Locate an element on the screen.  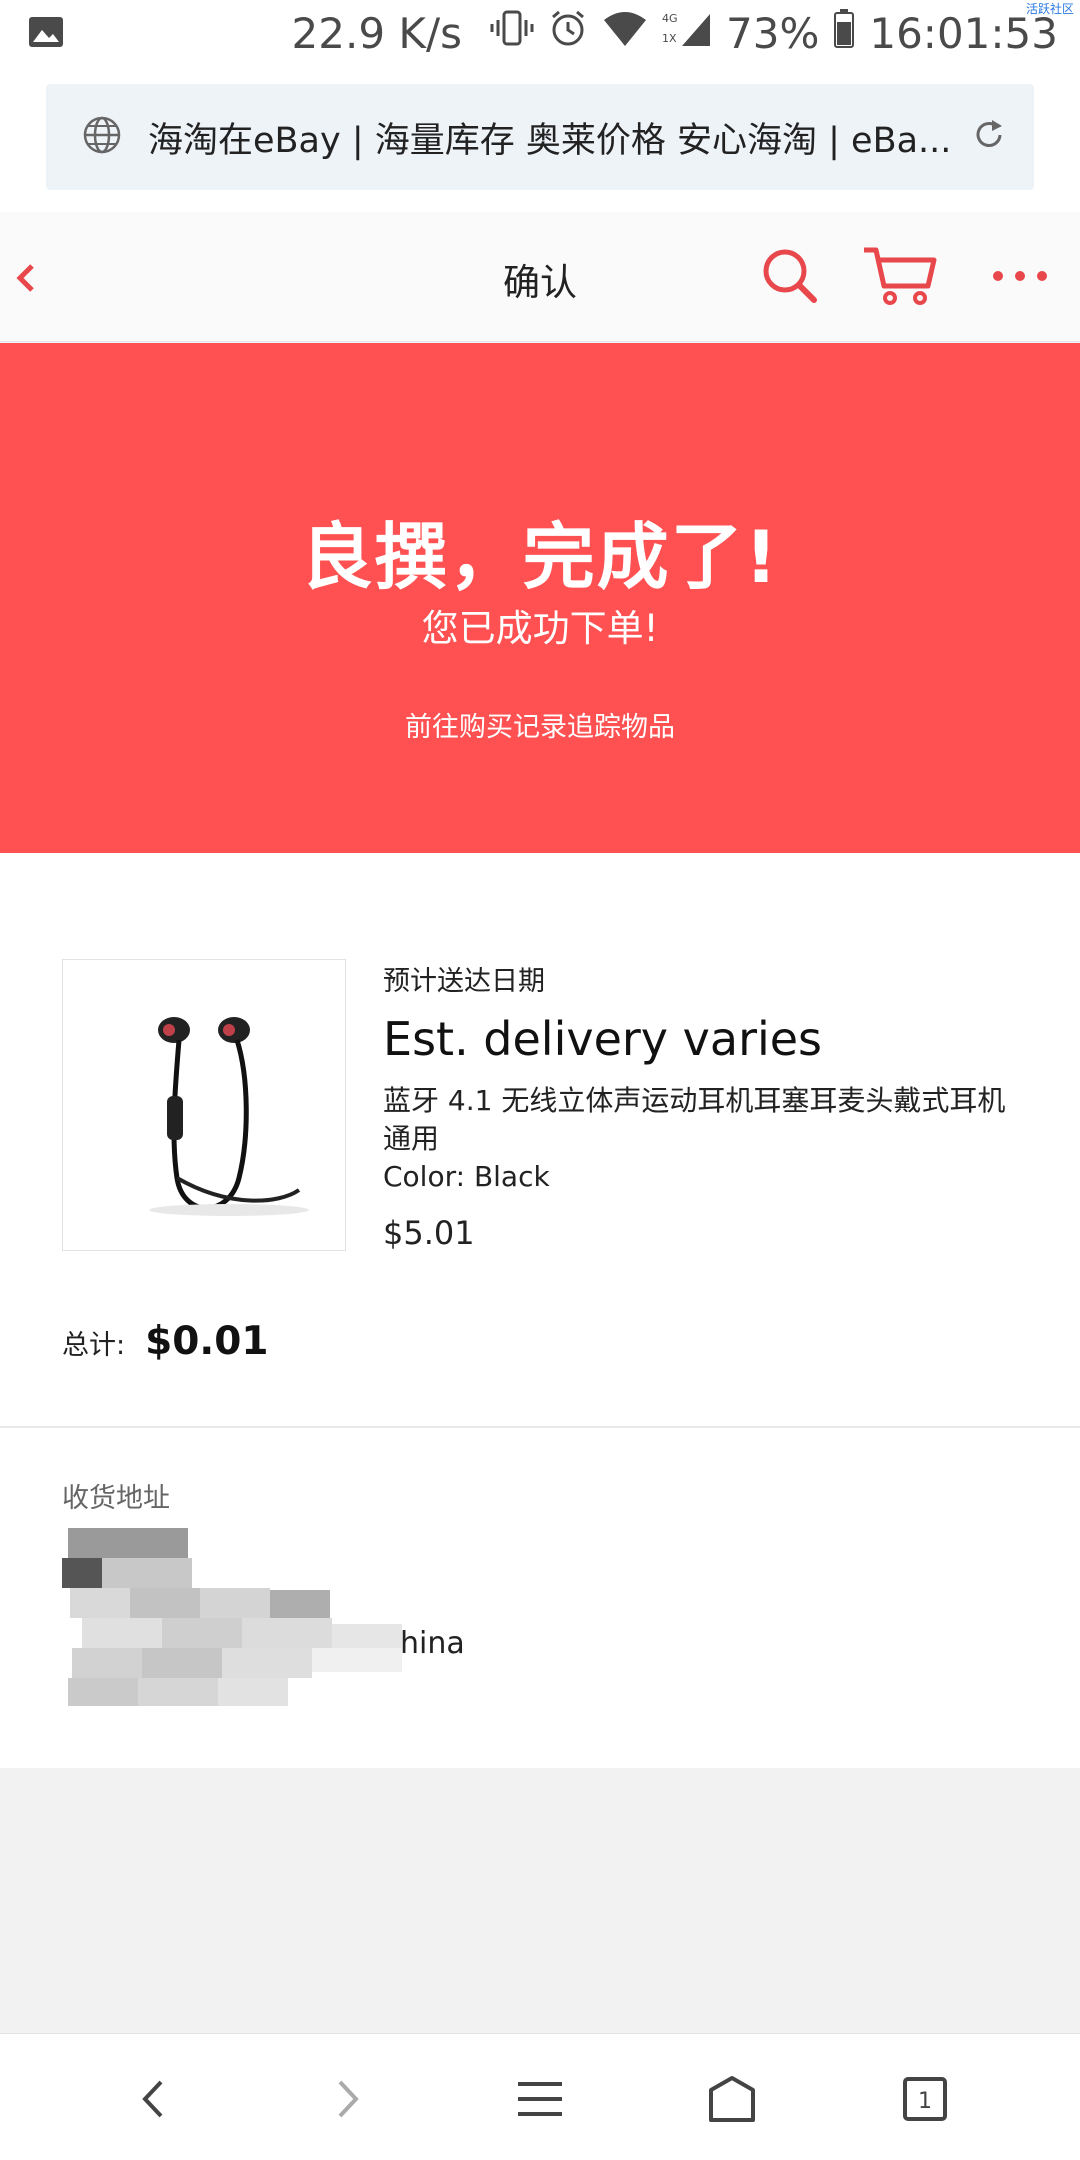
globe-icon is located at coordinates (102, 137).